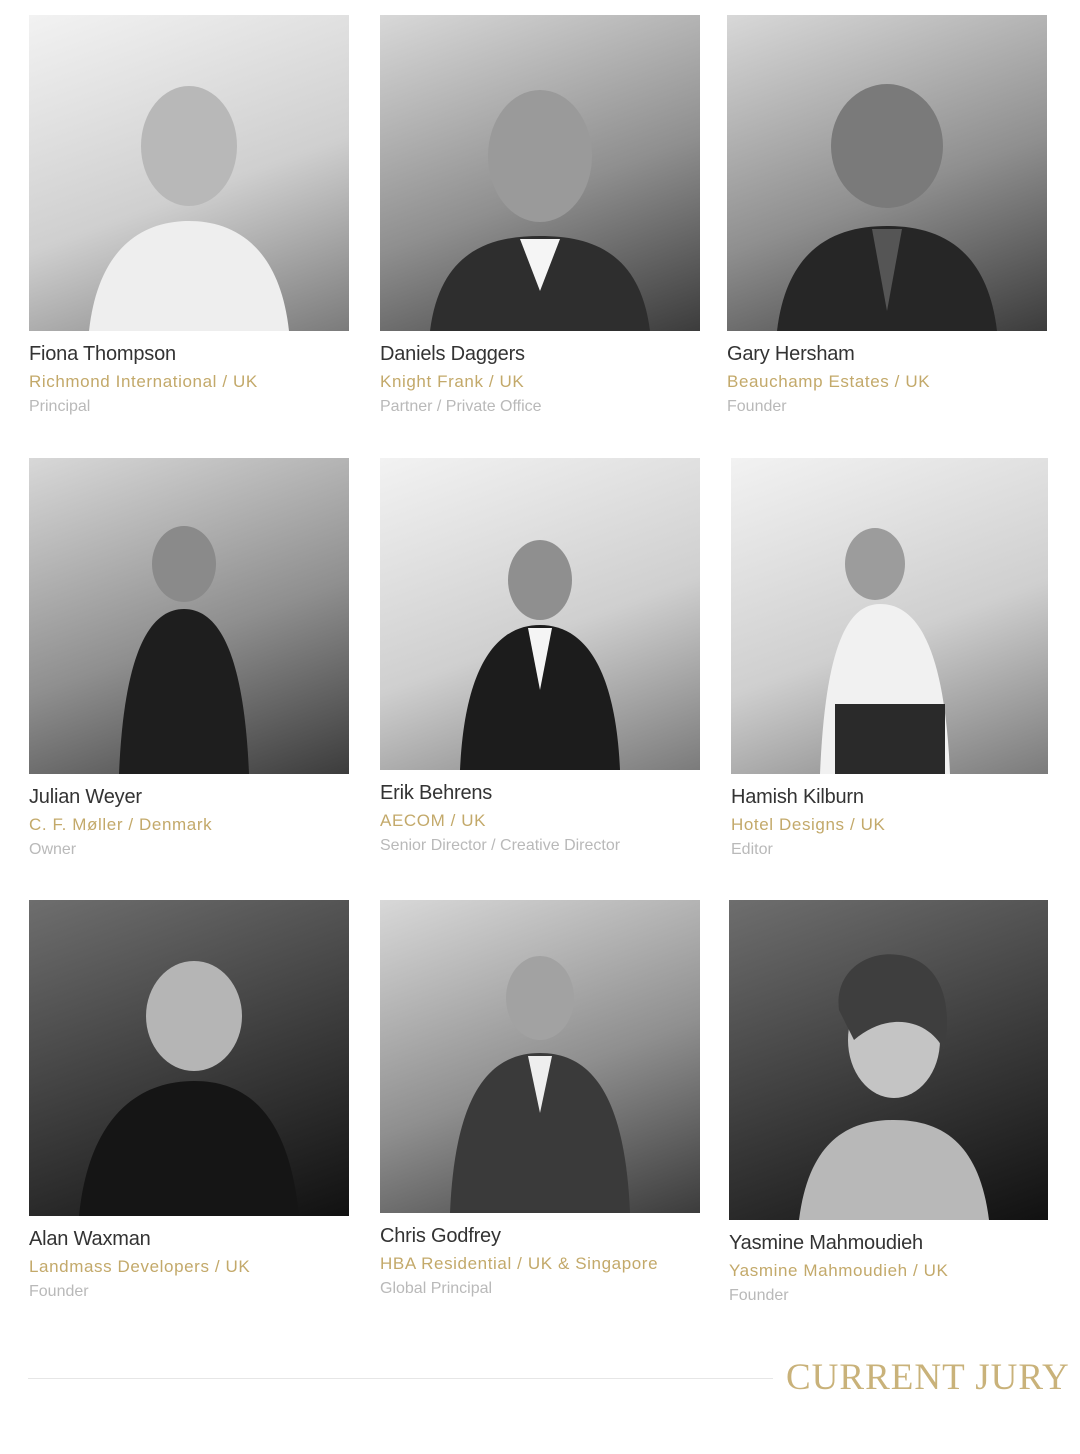 The height and width of the screenshot is (1454, 1080). I want to click on jury-role: Global Principal, so click(436, 1288).